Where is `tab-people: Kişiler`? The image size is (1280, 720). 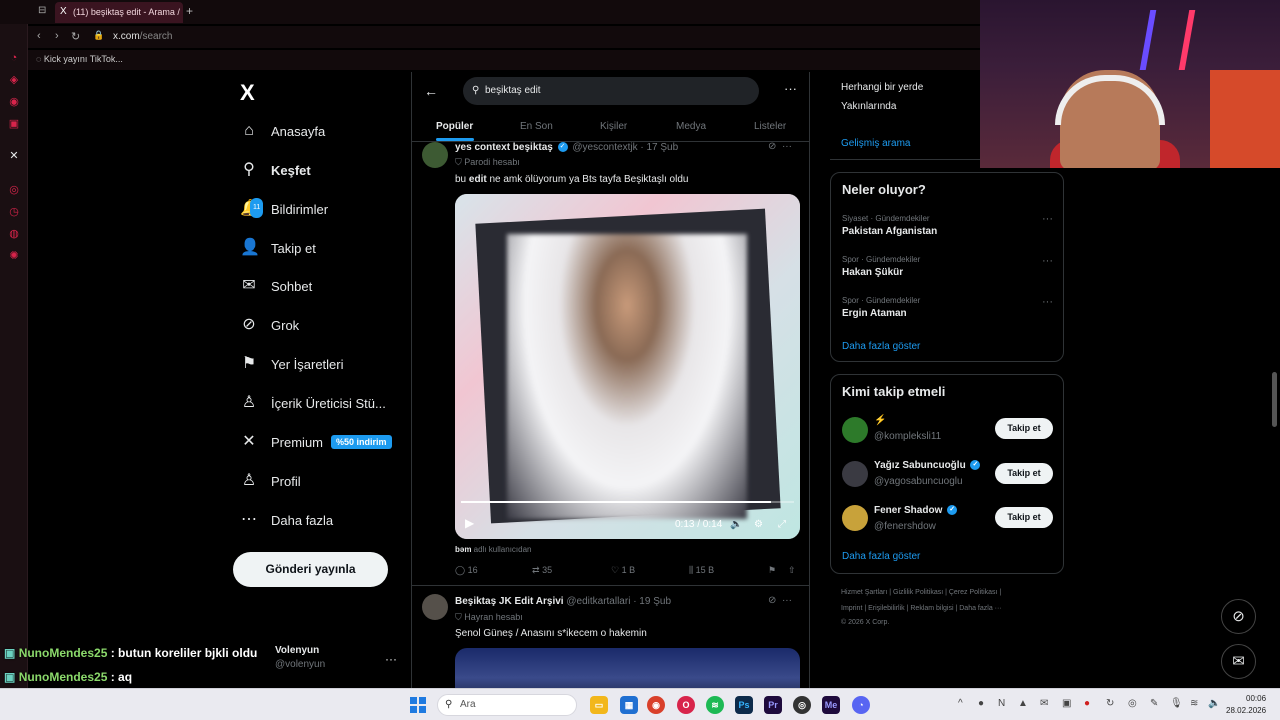
tab-people: Kişiler is located at coordinates (613, 126).